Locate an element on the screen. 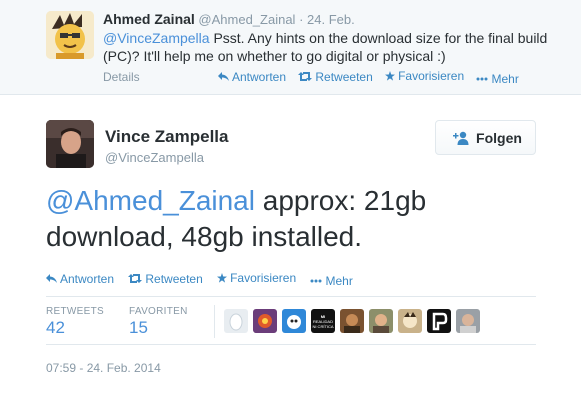  mention-link: @Ahmed_Zainal is located at coordinates (150, 200).